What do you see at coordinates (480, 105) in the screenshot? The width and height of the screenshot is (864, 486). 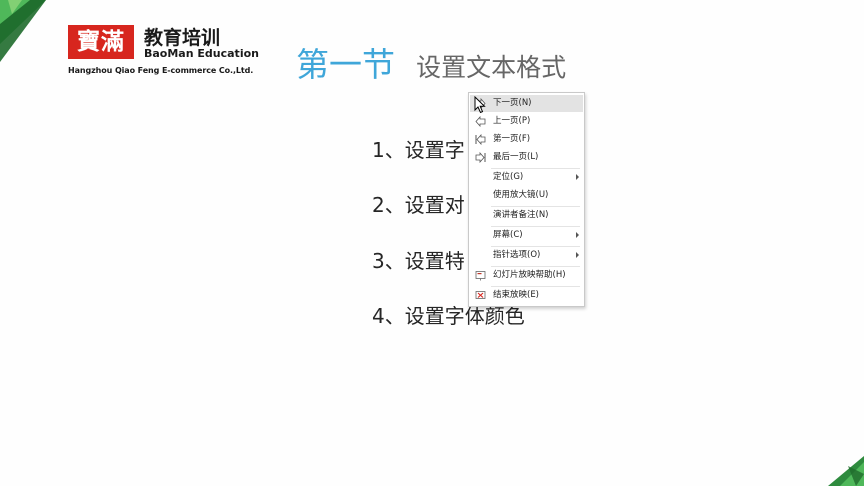 I see `mouse-cursor-icon` at bounding box center [480, 105].